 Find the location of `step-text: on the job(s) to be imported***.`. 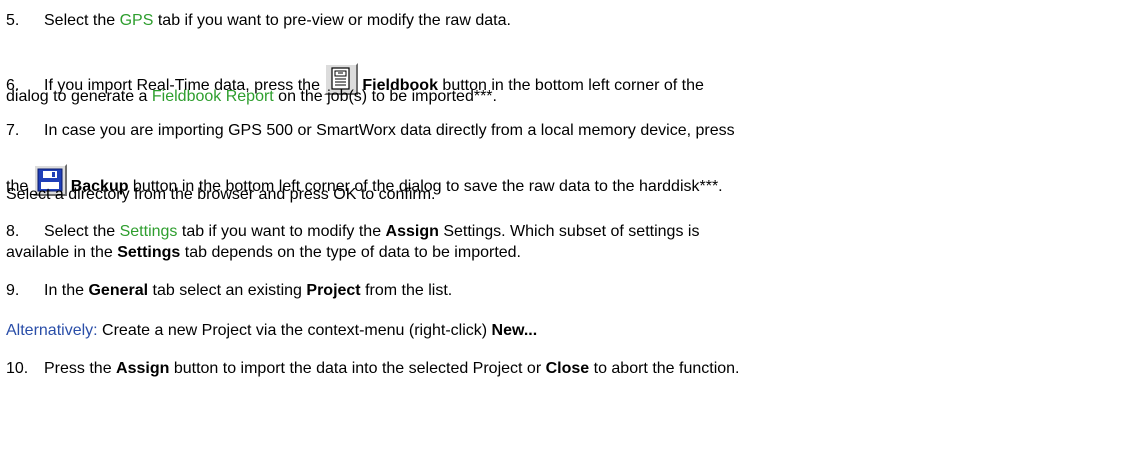

step-text: on the job(s) to be imported***. is located at coordinates (385, 96).